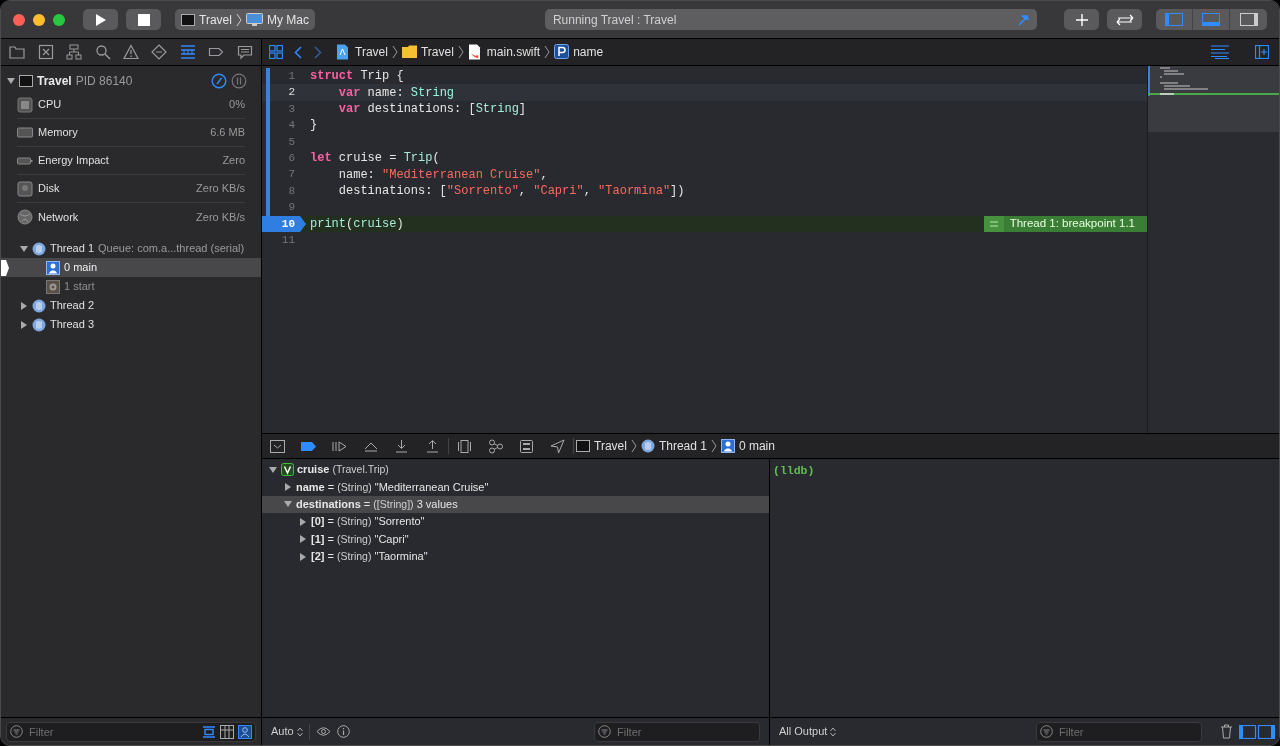  What do you see at coordinates (1262, 52) in the screenshot?
I see `add-editor-icon` at bounding box center [1262, 52].